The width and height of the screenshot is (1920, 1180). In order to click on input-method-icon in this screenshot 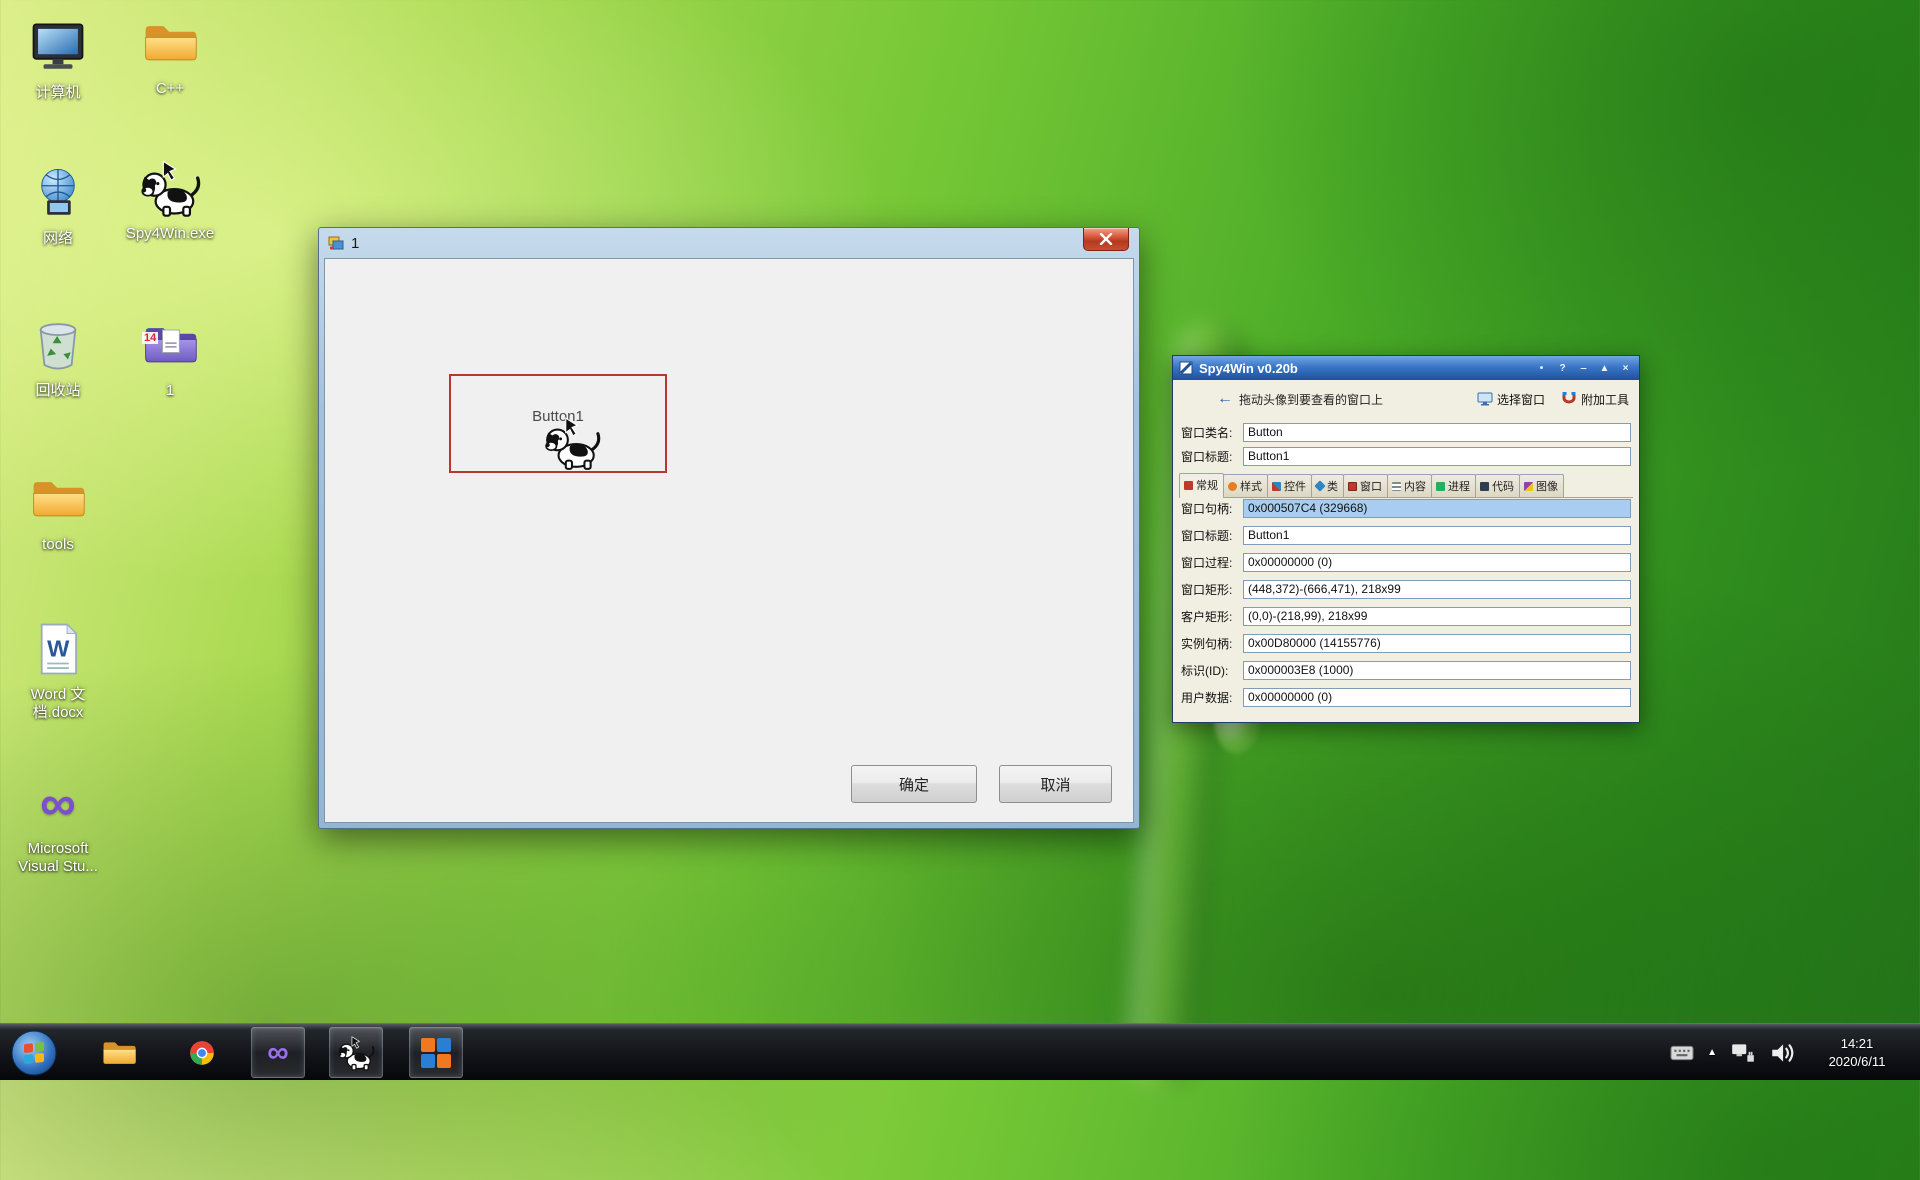, I will do `click(1682, 1053)`.